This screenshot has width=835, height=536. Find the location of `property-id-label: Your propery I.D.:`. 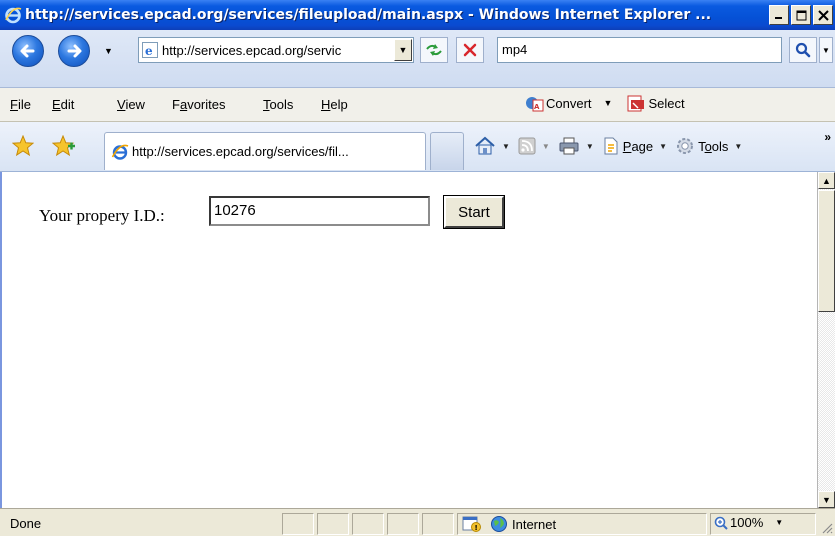

property-id-label: Your propery I.D.: is located at coordinates (102, 215).